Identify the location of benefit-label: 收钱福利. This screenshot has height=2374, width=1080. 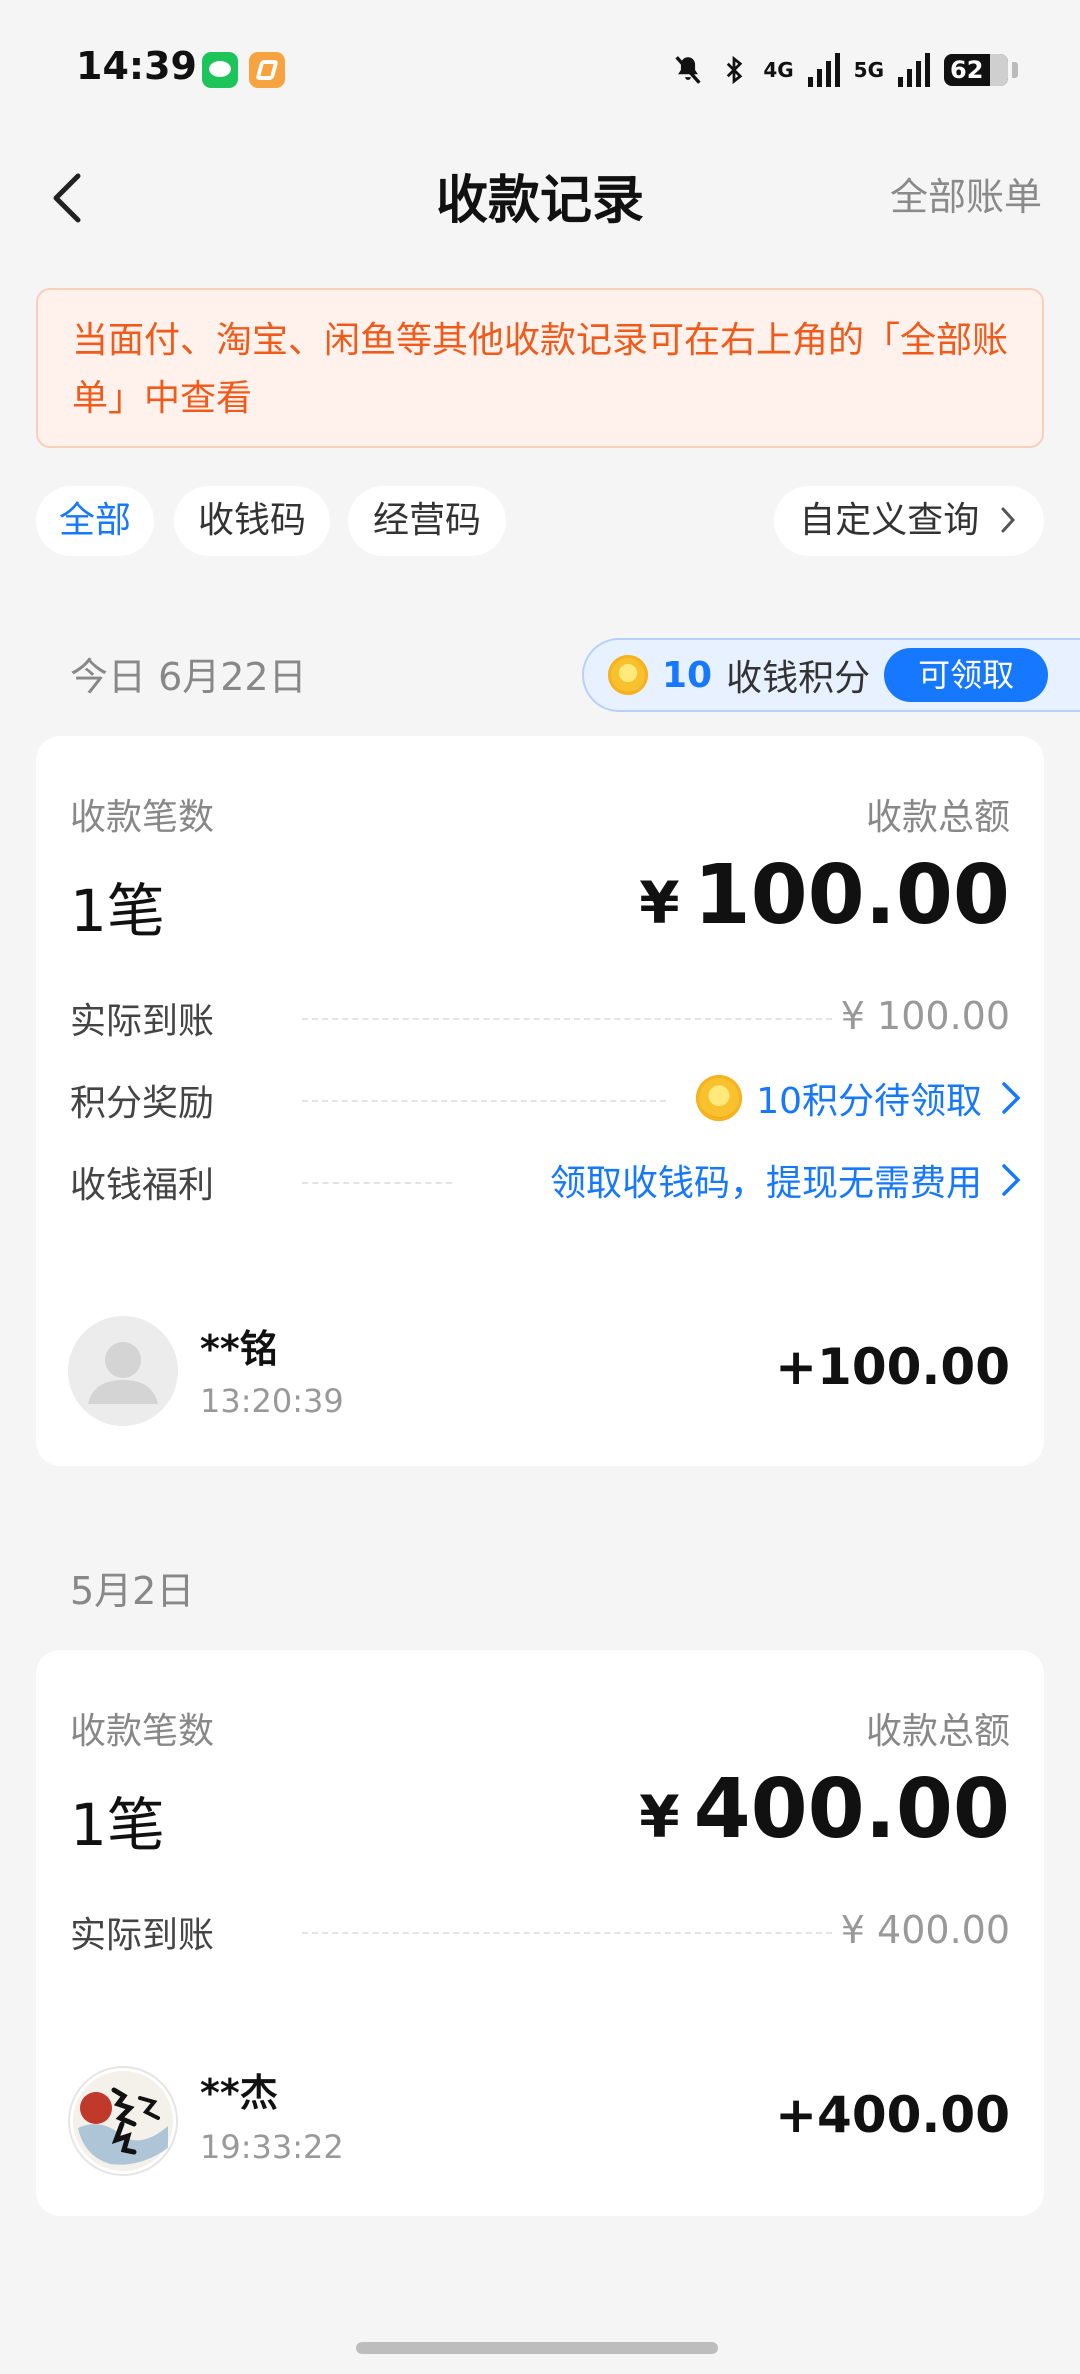
(142, 1185).